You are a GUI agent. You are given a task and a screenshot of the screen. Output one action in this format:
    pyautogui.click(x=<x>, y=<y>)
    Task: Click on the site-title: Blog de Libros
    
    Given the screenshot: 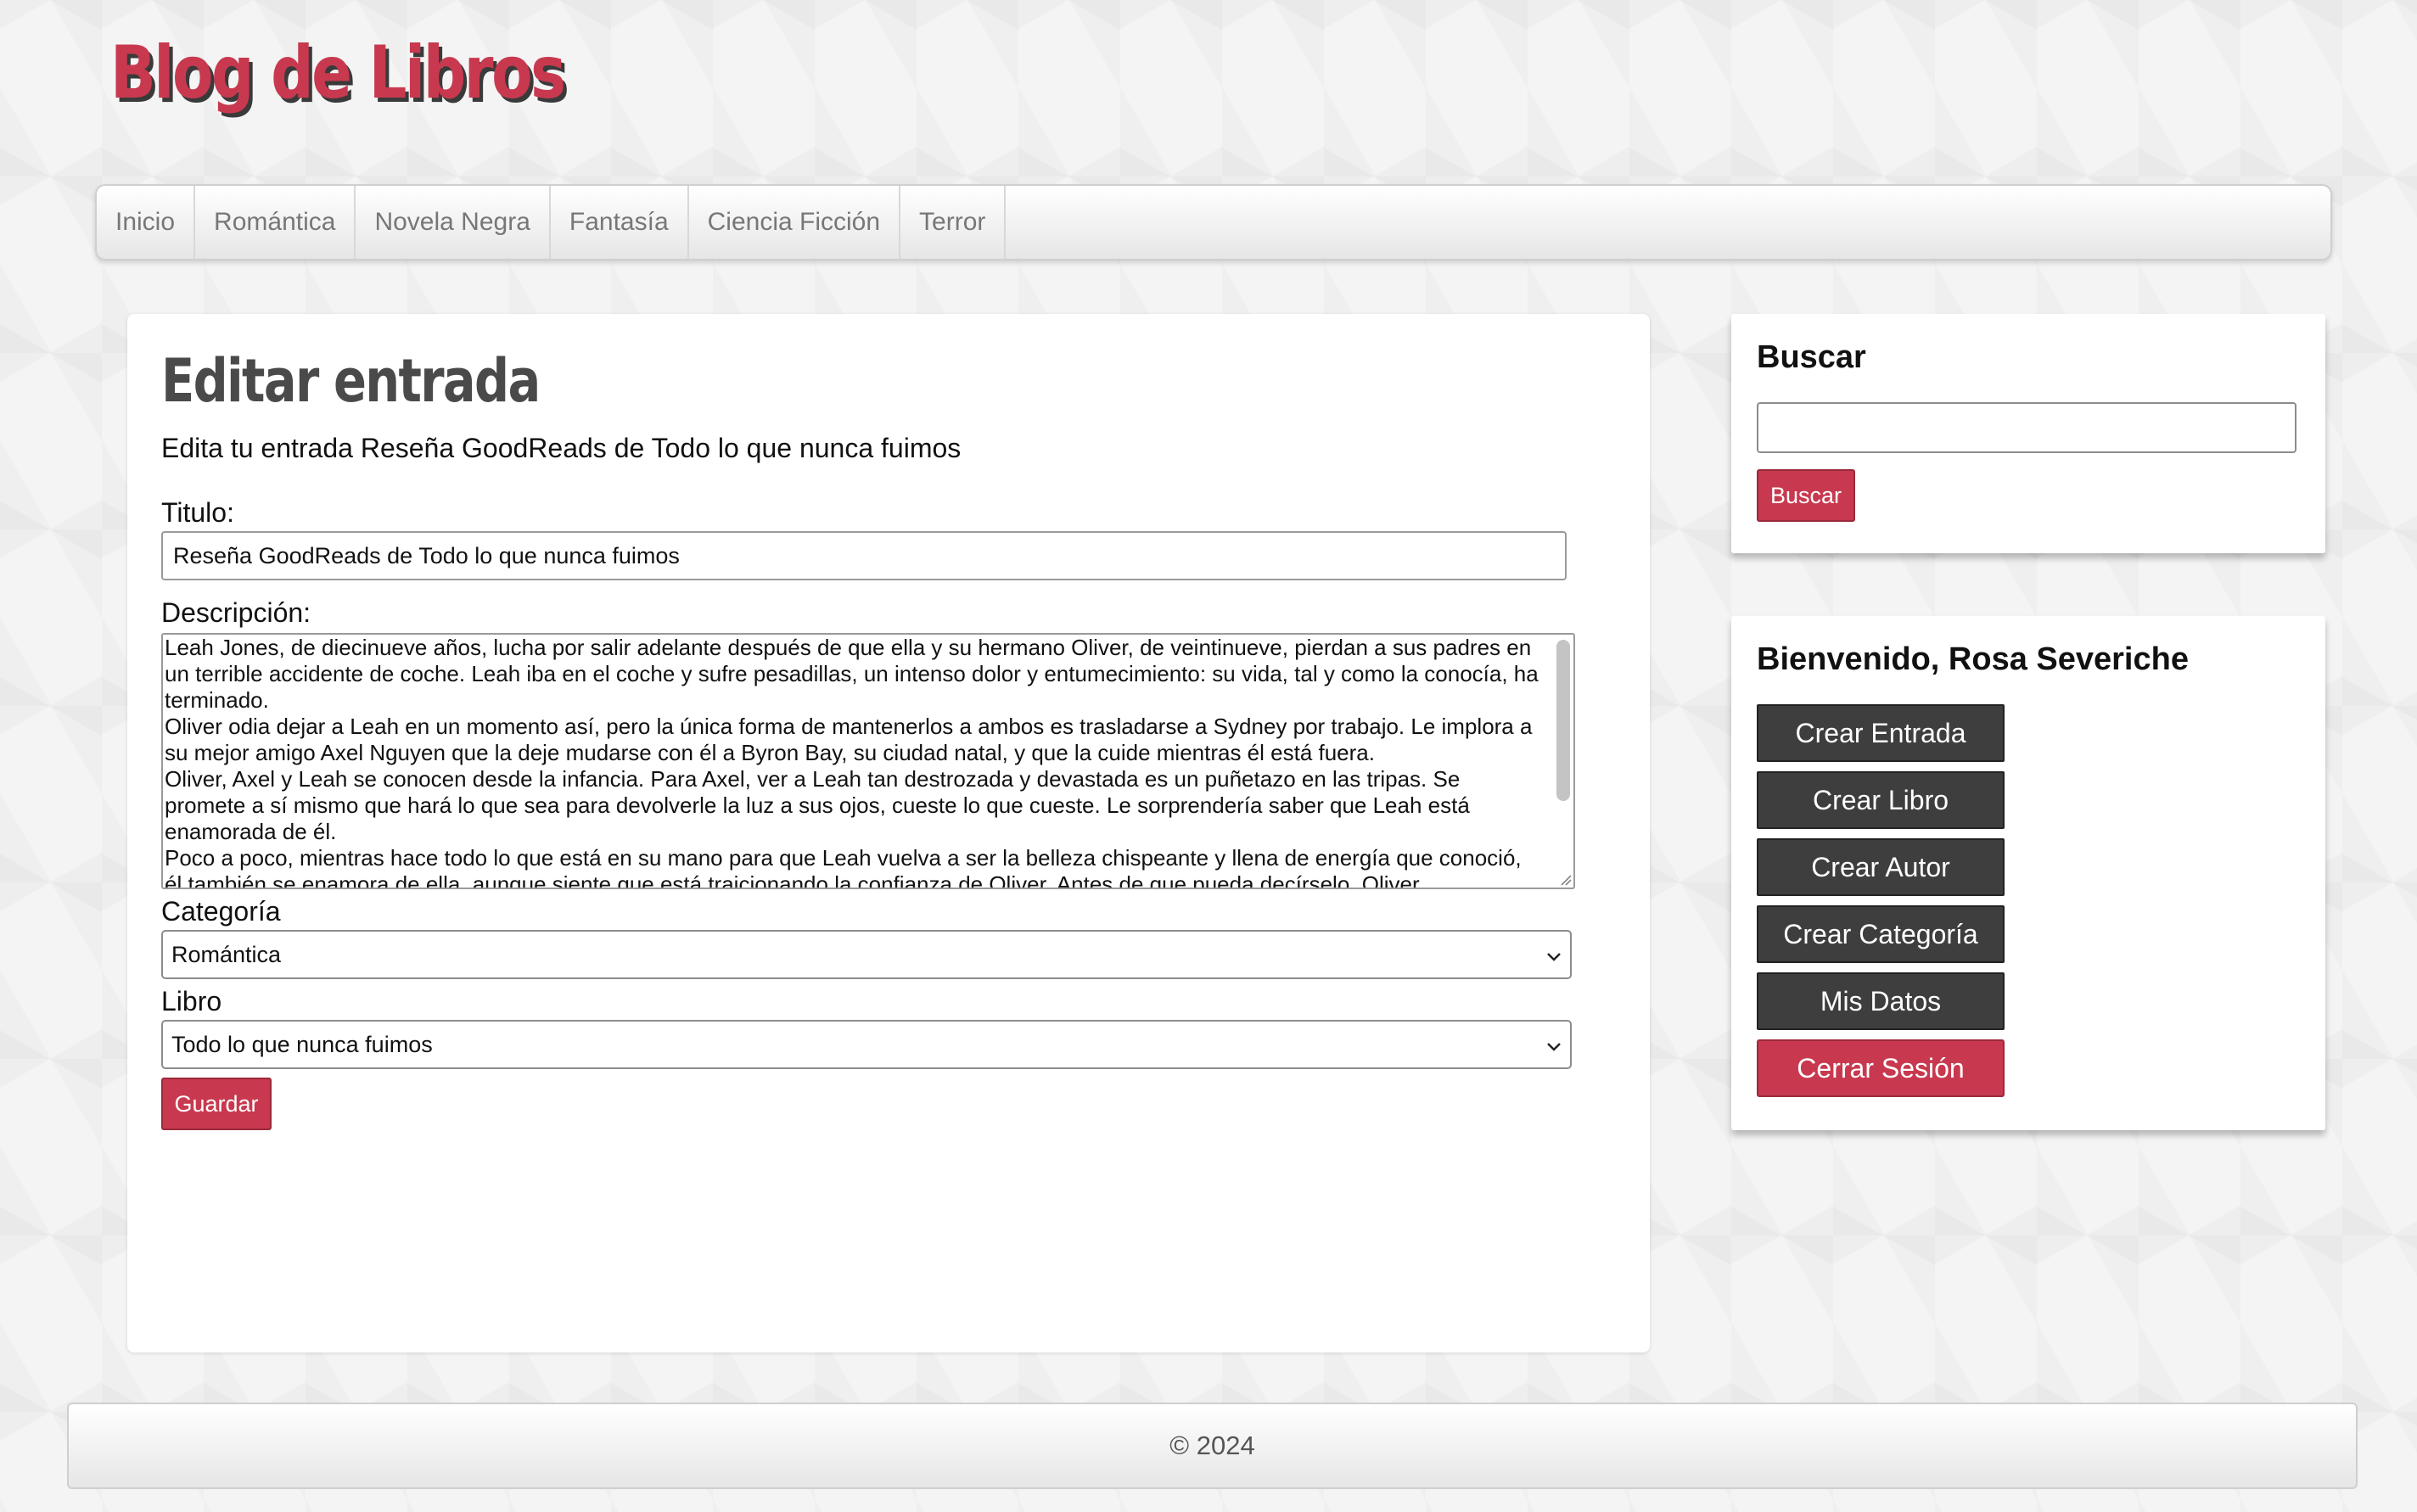 What is the action you would take?
    pyautogui.click(x=338, y=73)
    